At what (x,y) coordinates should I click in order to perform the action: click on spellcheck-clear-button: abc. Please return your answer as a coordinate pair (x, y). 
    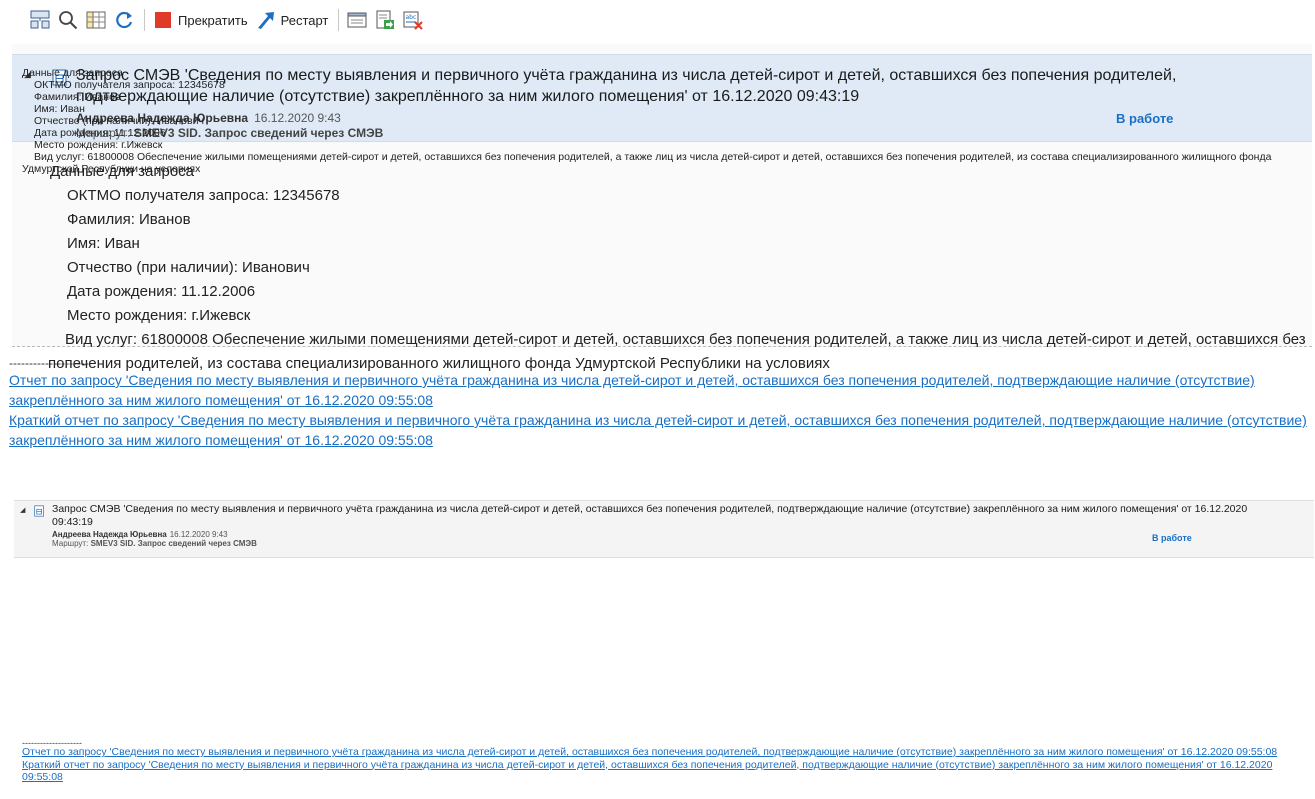
    Looking at the image, I should click on (413, 20).